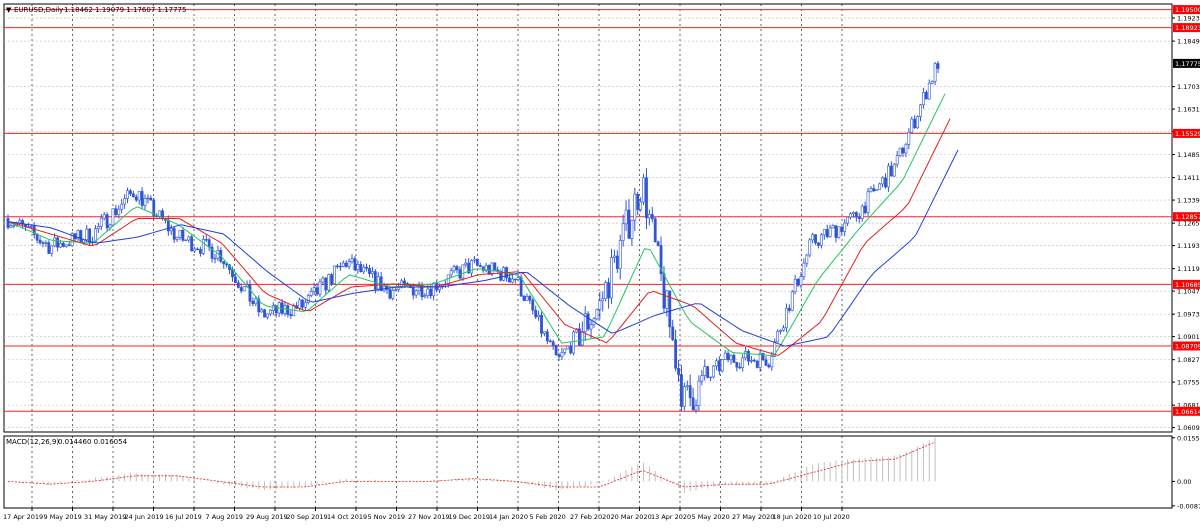  What do you see at coordinates (1188, 360) in the screenshot?
I see `y-tick-label: 1.08270` at bounding box center [1188, 360].